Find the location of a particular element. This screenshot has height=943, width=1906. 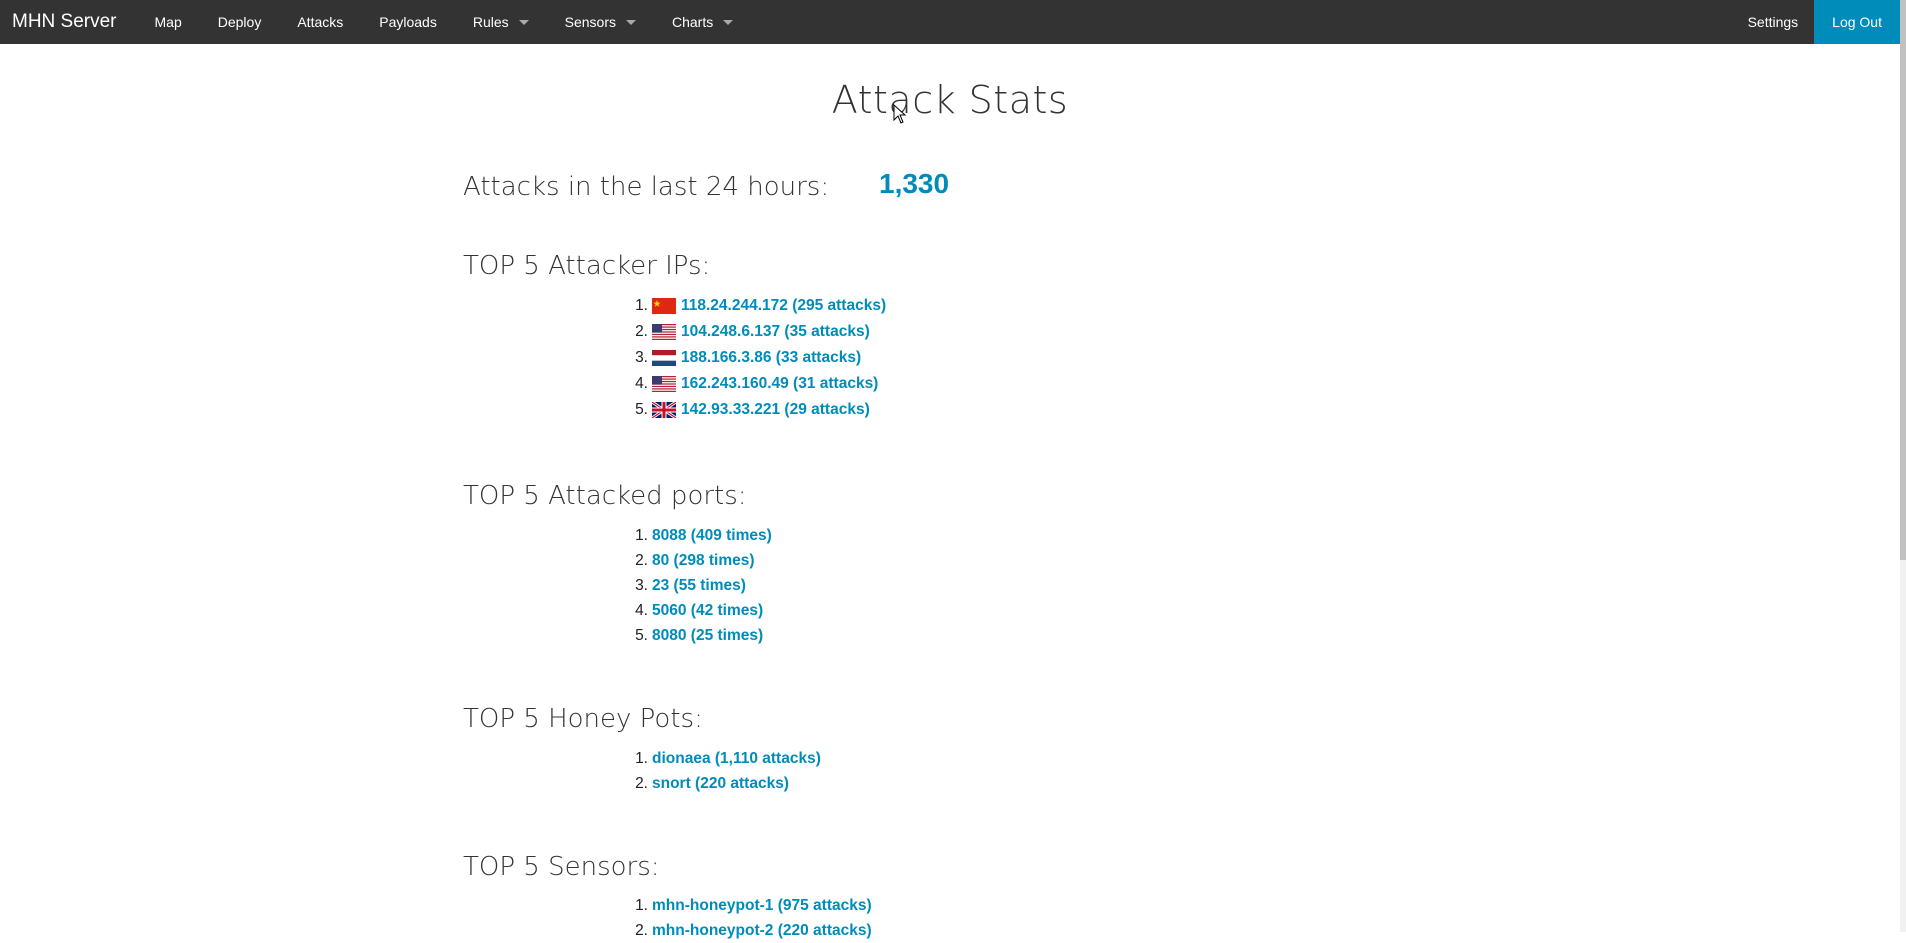

nav-sensors-dropdown: Sensors is located at coordinates (600, 22).